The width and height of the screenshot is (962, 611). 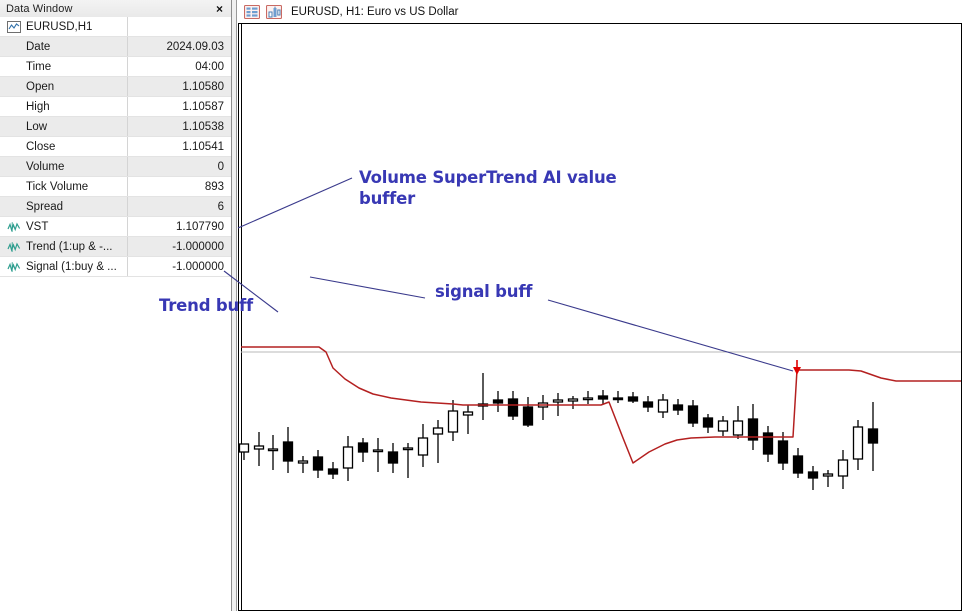 What do you see at coordinates (64, 186) in the screenshot?
I see `data-window-row-label: Tick Volume` at bounding box center [64, 186].